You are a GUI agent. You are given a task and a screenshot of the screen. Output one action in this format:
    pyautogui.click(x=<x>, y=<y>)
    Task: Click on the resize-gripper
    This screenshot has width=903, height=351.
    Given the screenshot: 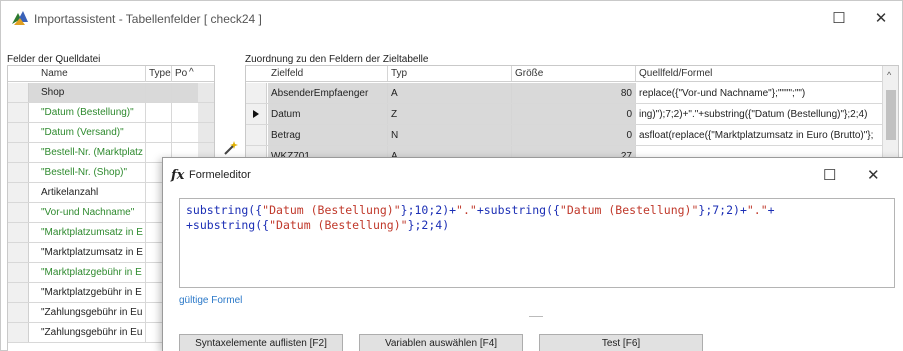 What is the action you would take?
    pyautogui.click(x=536, y=316)
    